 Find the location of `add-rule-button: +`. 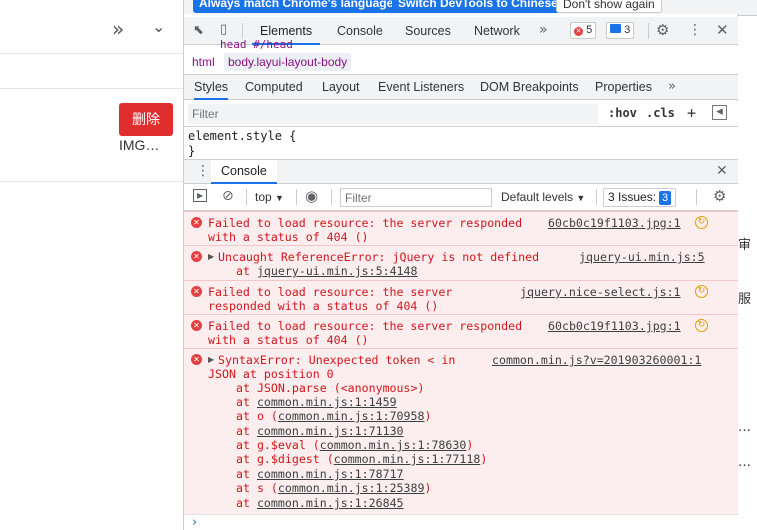

add-rule-button: + is located at coordinates (691, 113).